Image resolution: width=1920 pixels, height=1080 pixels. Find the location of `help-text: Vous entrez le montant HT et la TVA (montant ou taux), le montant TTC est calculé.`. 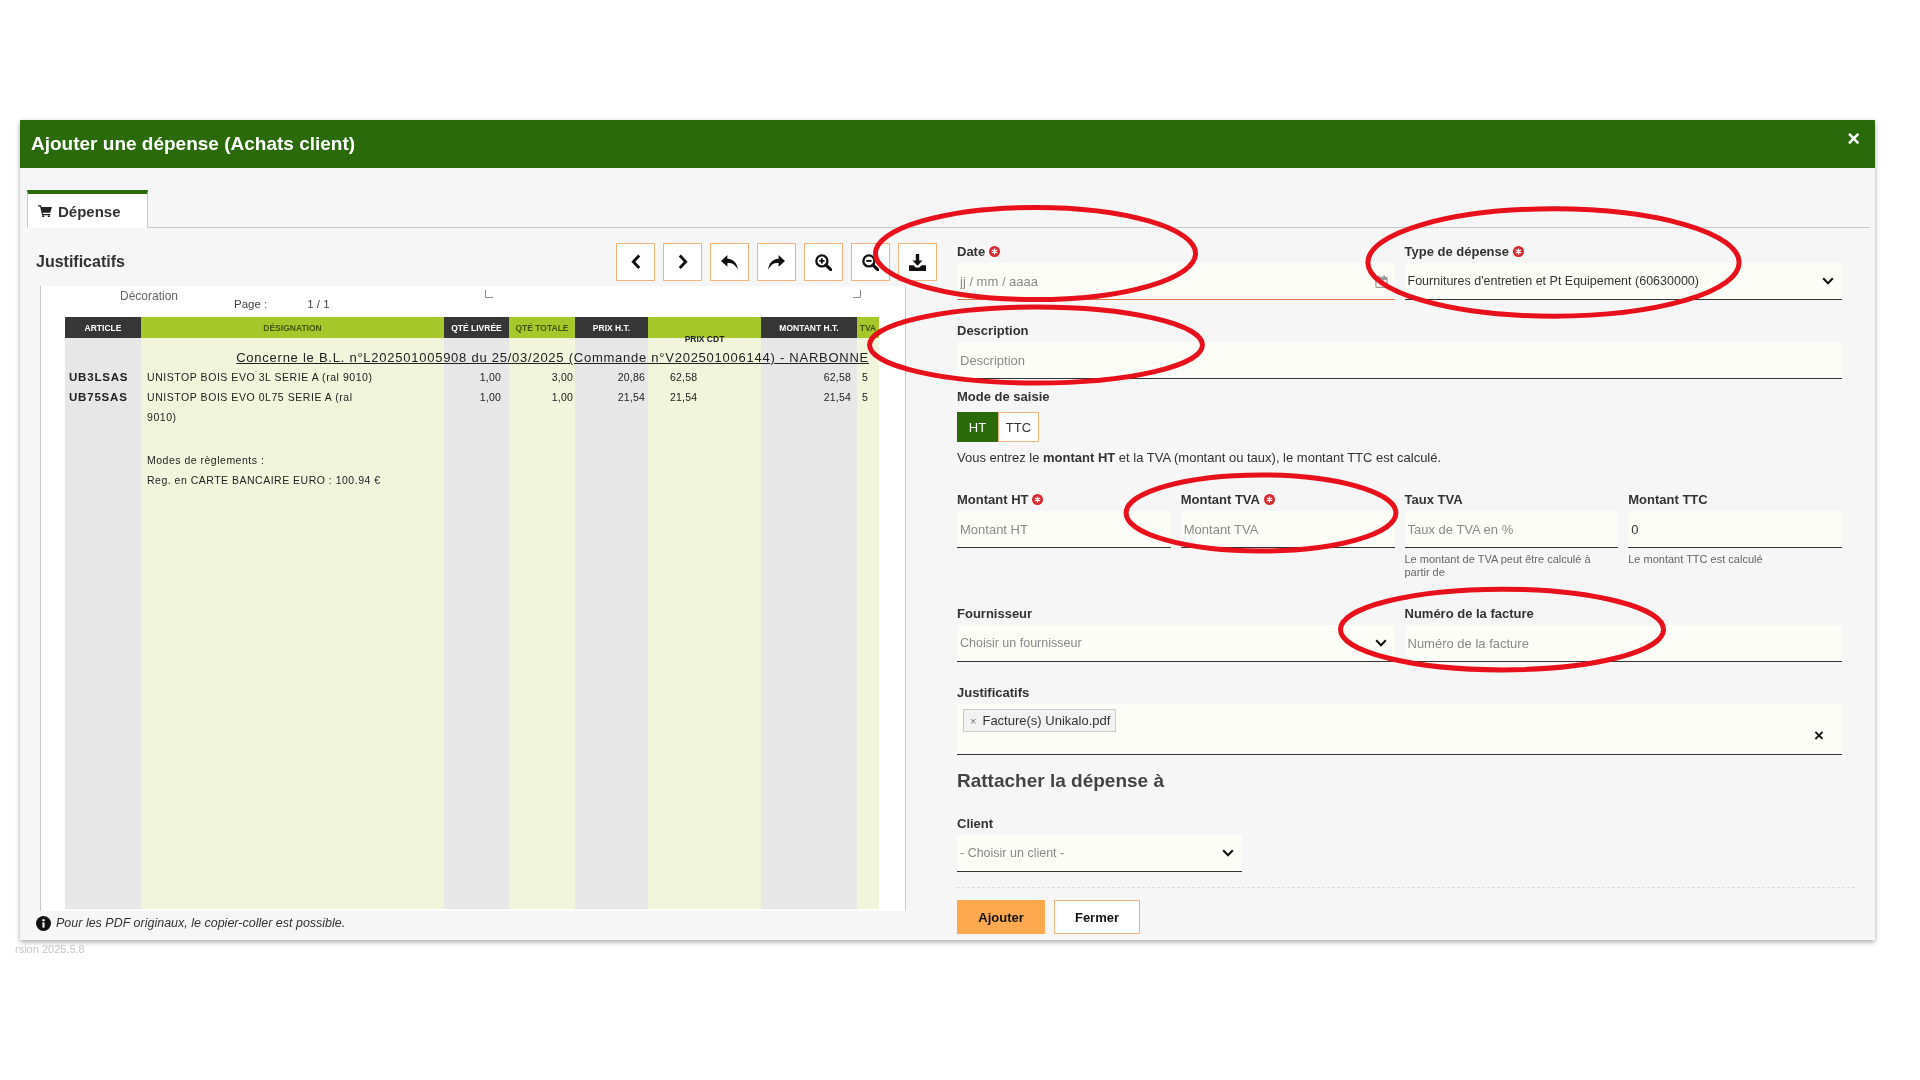

help-text: Vous entrez le montant HT et la TVA (montant ou taux), le montant TTC est calculé. is located at coordinates (1200, 457).